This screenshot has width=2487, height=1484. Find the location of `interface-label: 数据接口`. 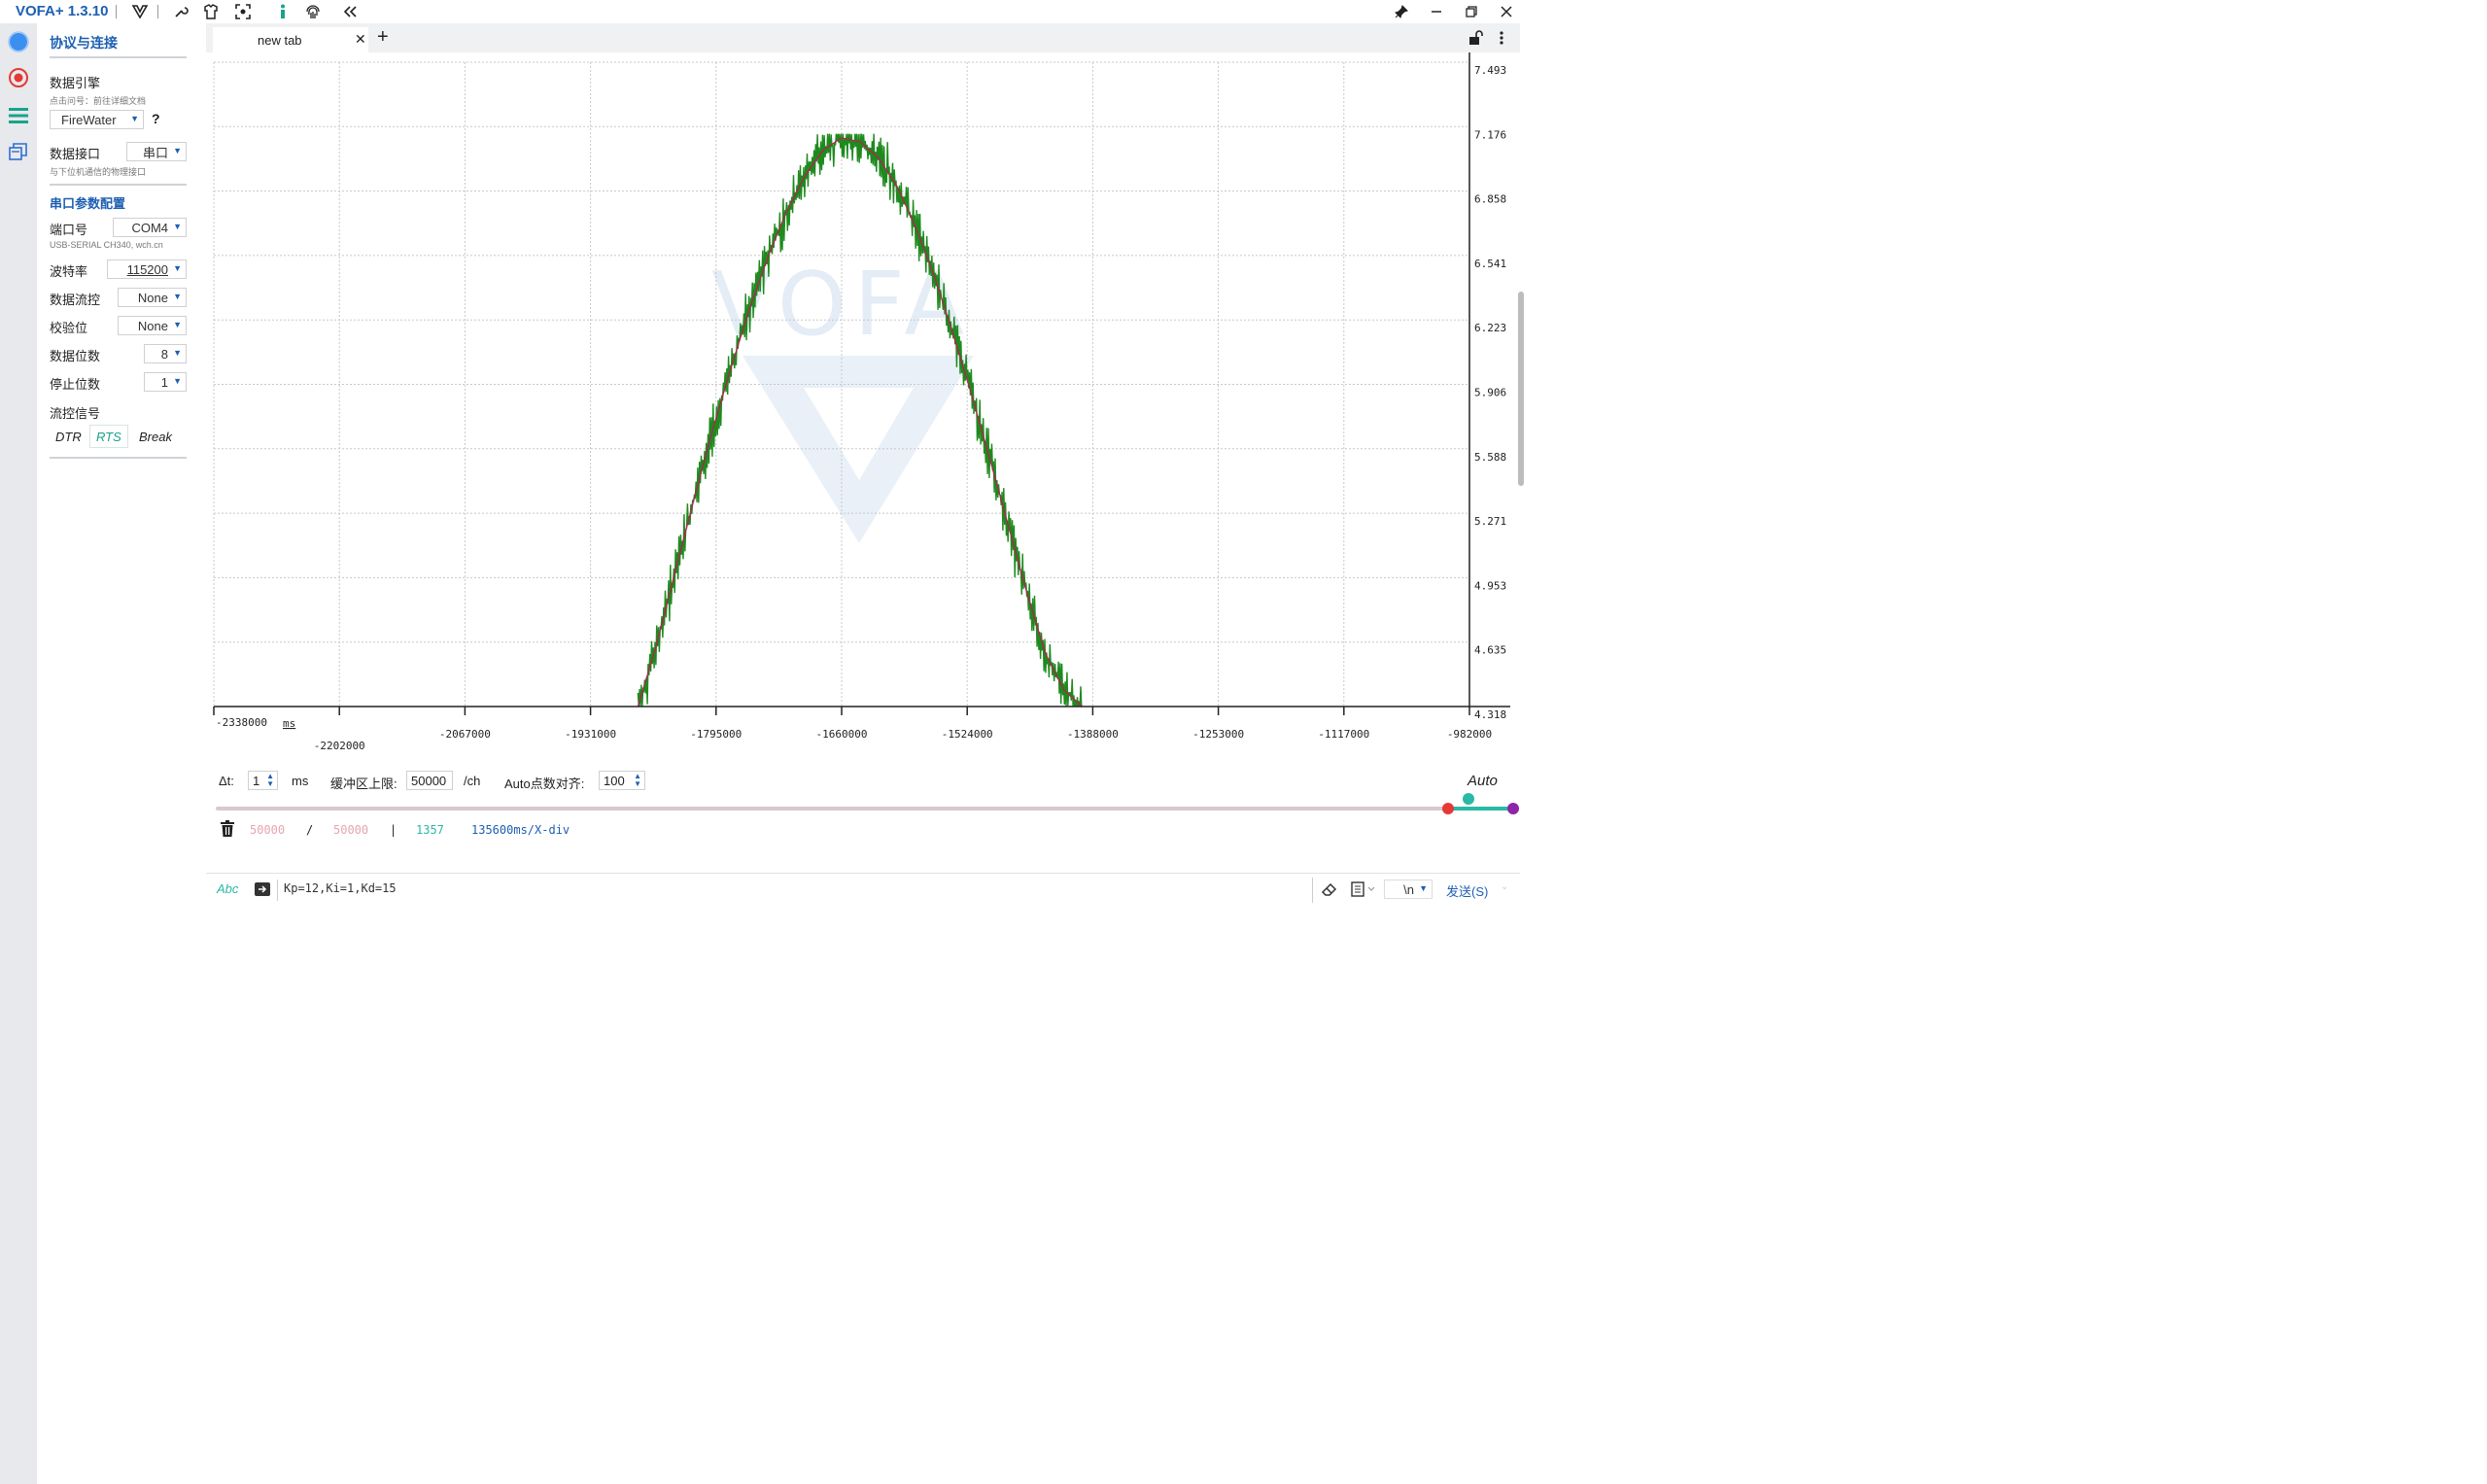

interface-label: 数据接口 is located at coordinates (76, 154).